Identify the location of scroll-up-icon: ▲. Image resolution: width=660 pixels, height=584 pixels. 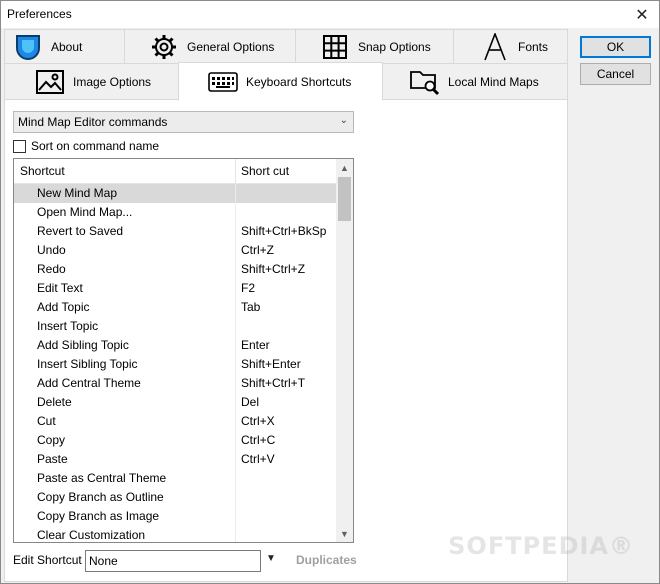
(344, 167).